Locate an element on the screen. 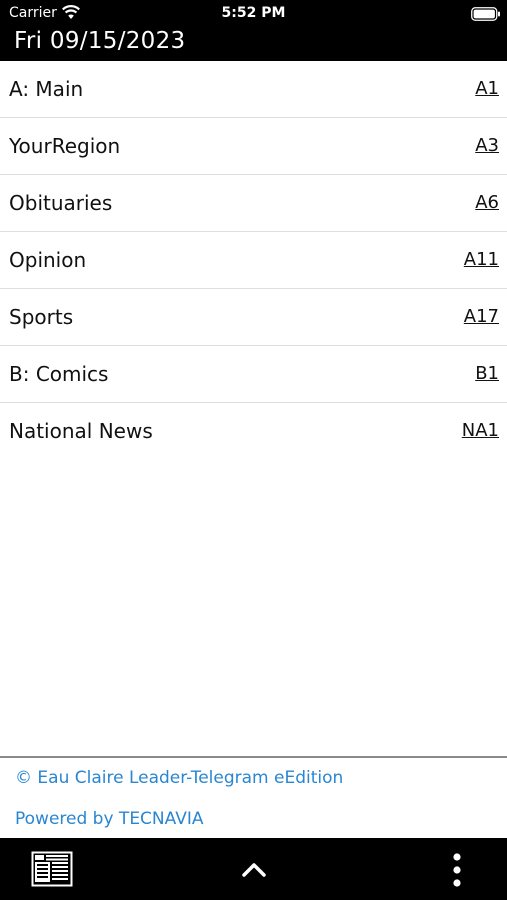  section-row-national-news: National News NA1 is located at coordinates (253, 431).